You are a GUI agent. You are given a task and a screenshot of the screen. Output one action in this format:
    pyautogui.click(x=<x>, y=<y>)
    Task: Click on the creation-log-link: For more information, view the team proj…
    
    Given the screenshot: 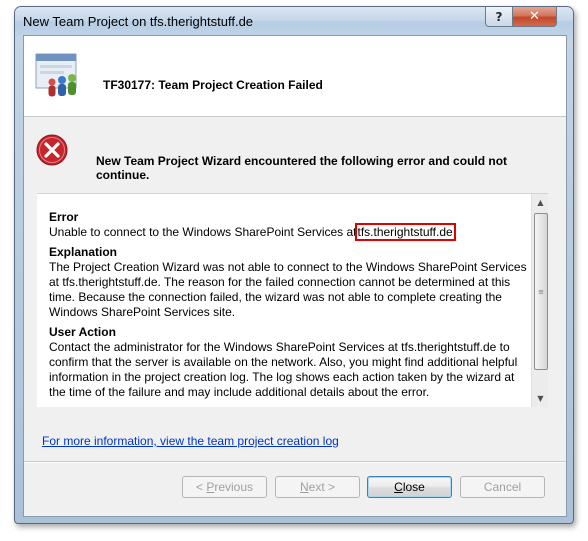 What is the action you would take?
    pyautogui.click(x=190, y=441)
    